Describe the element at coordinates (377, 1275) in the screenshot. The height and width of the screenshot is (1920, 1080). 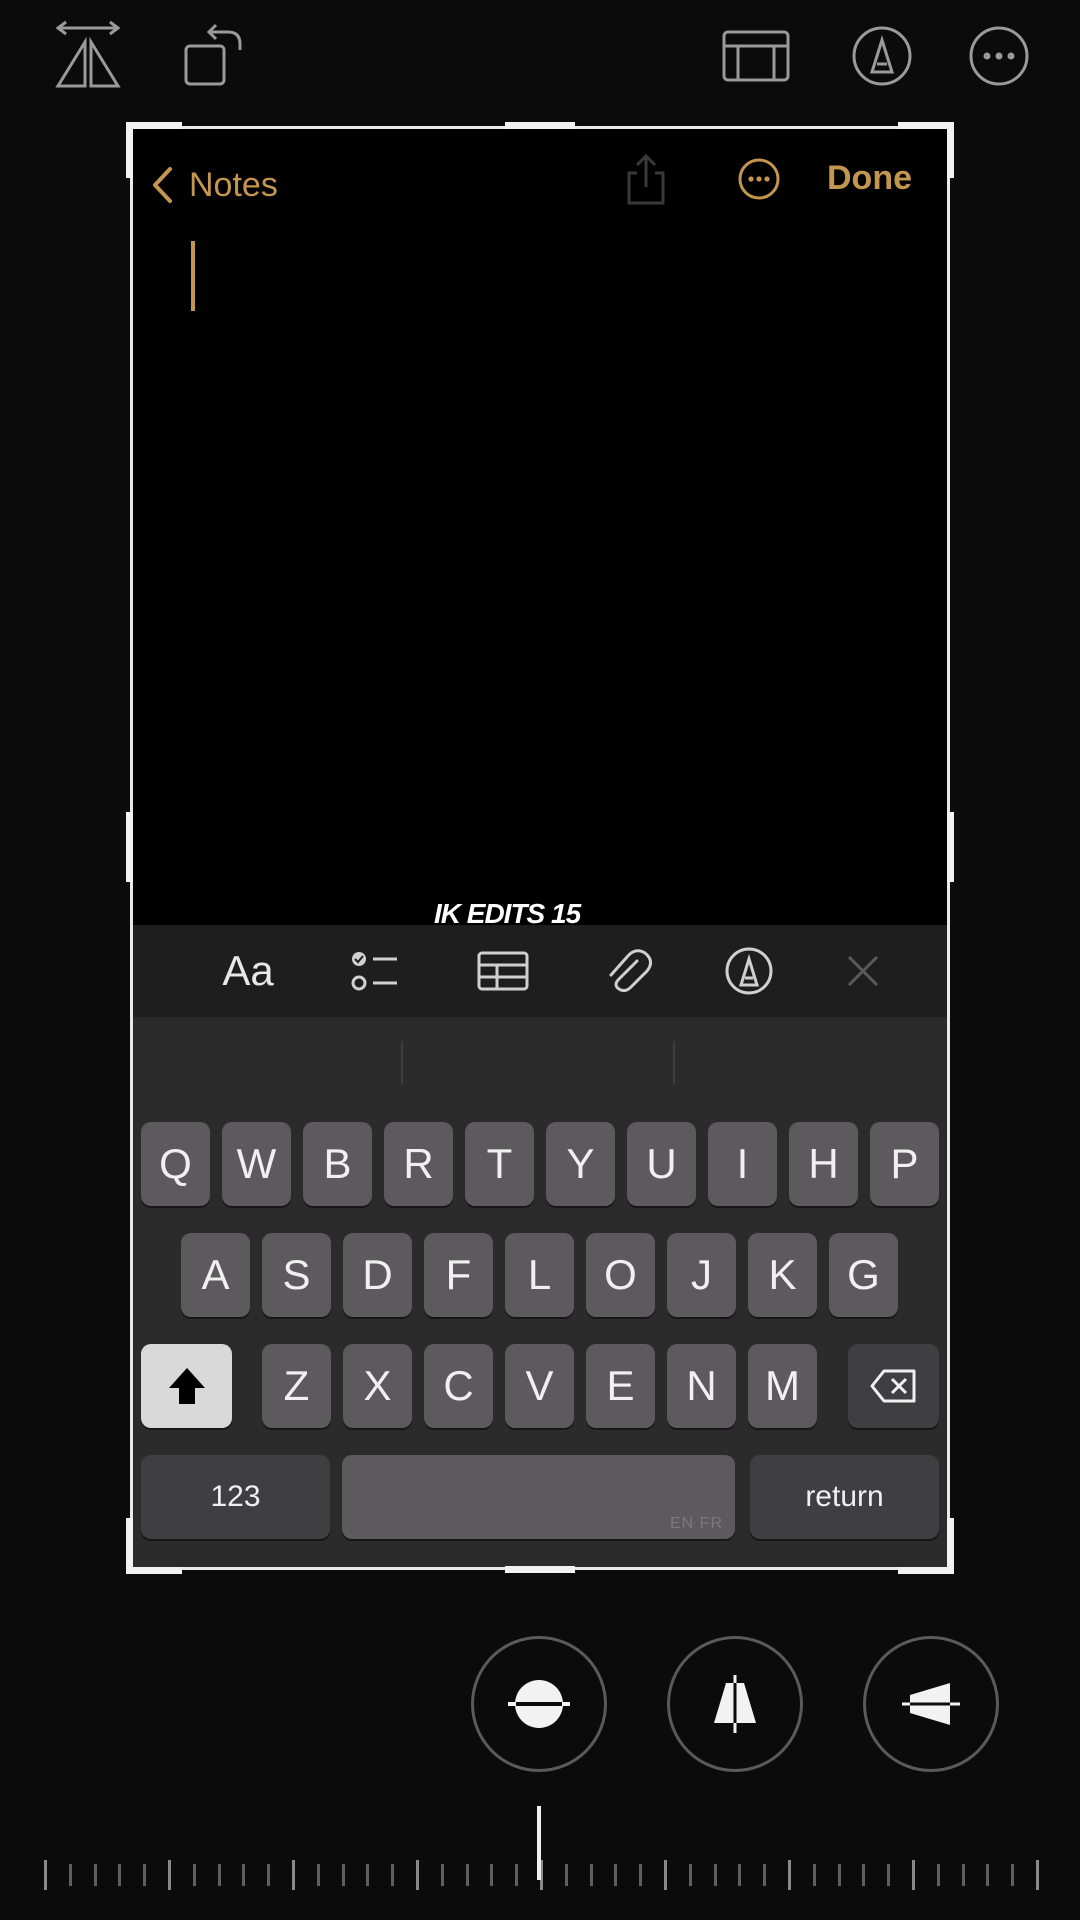
I see `key-d: D` at that location.